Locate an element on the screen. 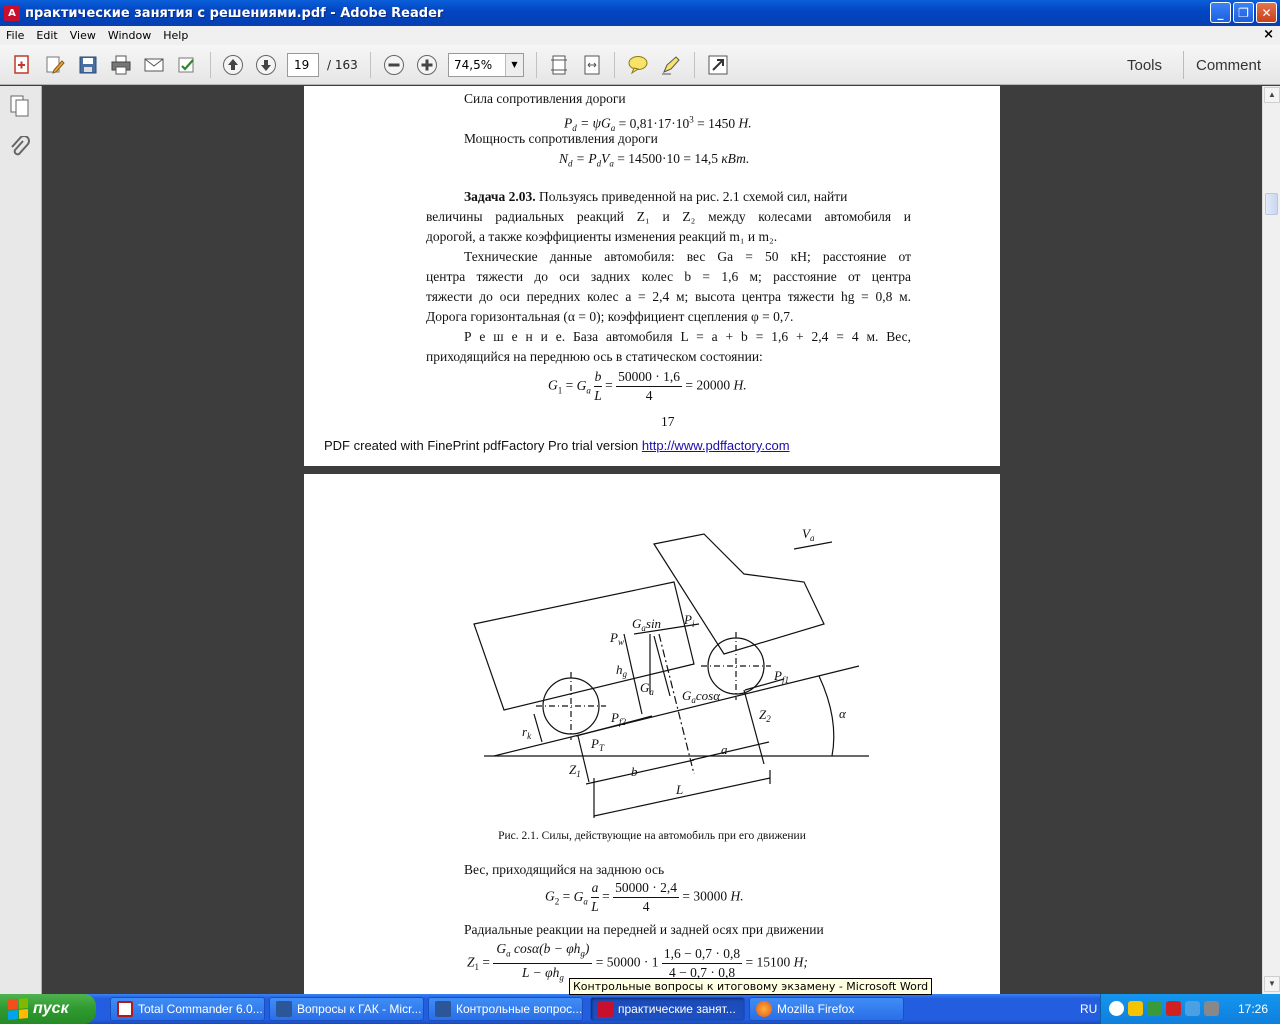 The height and width of the screenshot is (1024, 1280). svg-text: Va is located at coordinates (808, 534).